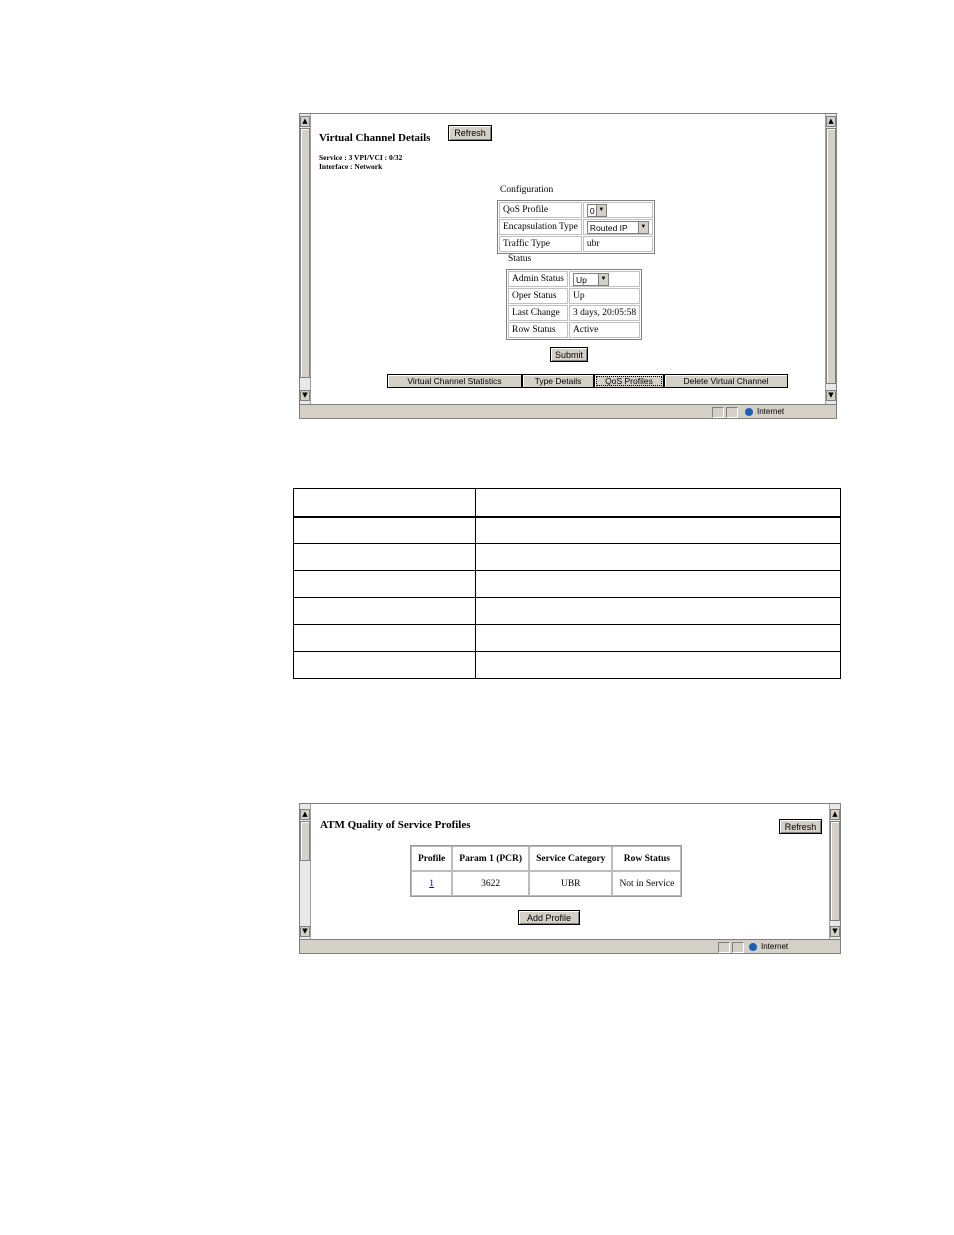 This screenshot has height=1235, width=954. What do you see at coordinates (629, 381) in the screenshot?
I see `tab-qos-profiles: QoS Profiles` at bounding box center [629, 381].